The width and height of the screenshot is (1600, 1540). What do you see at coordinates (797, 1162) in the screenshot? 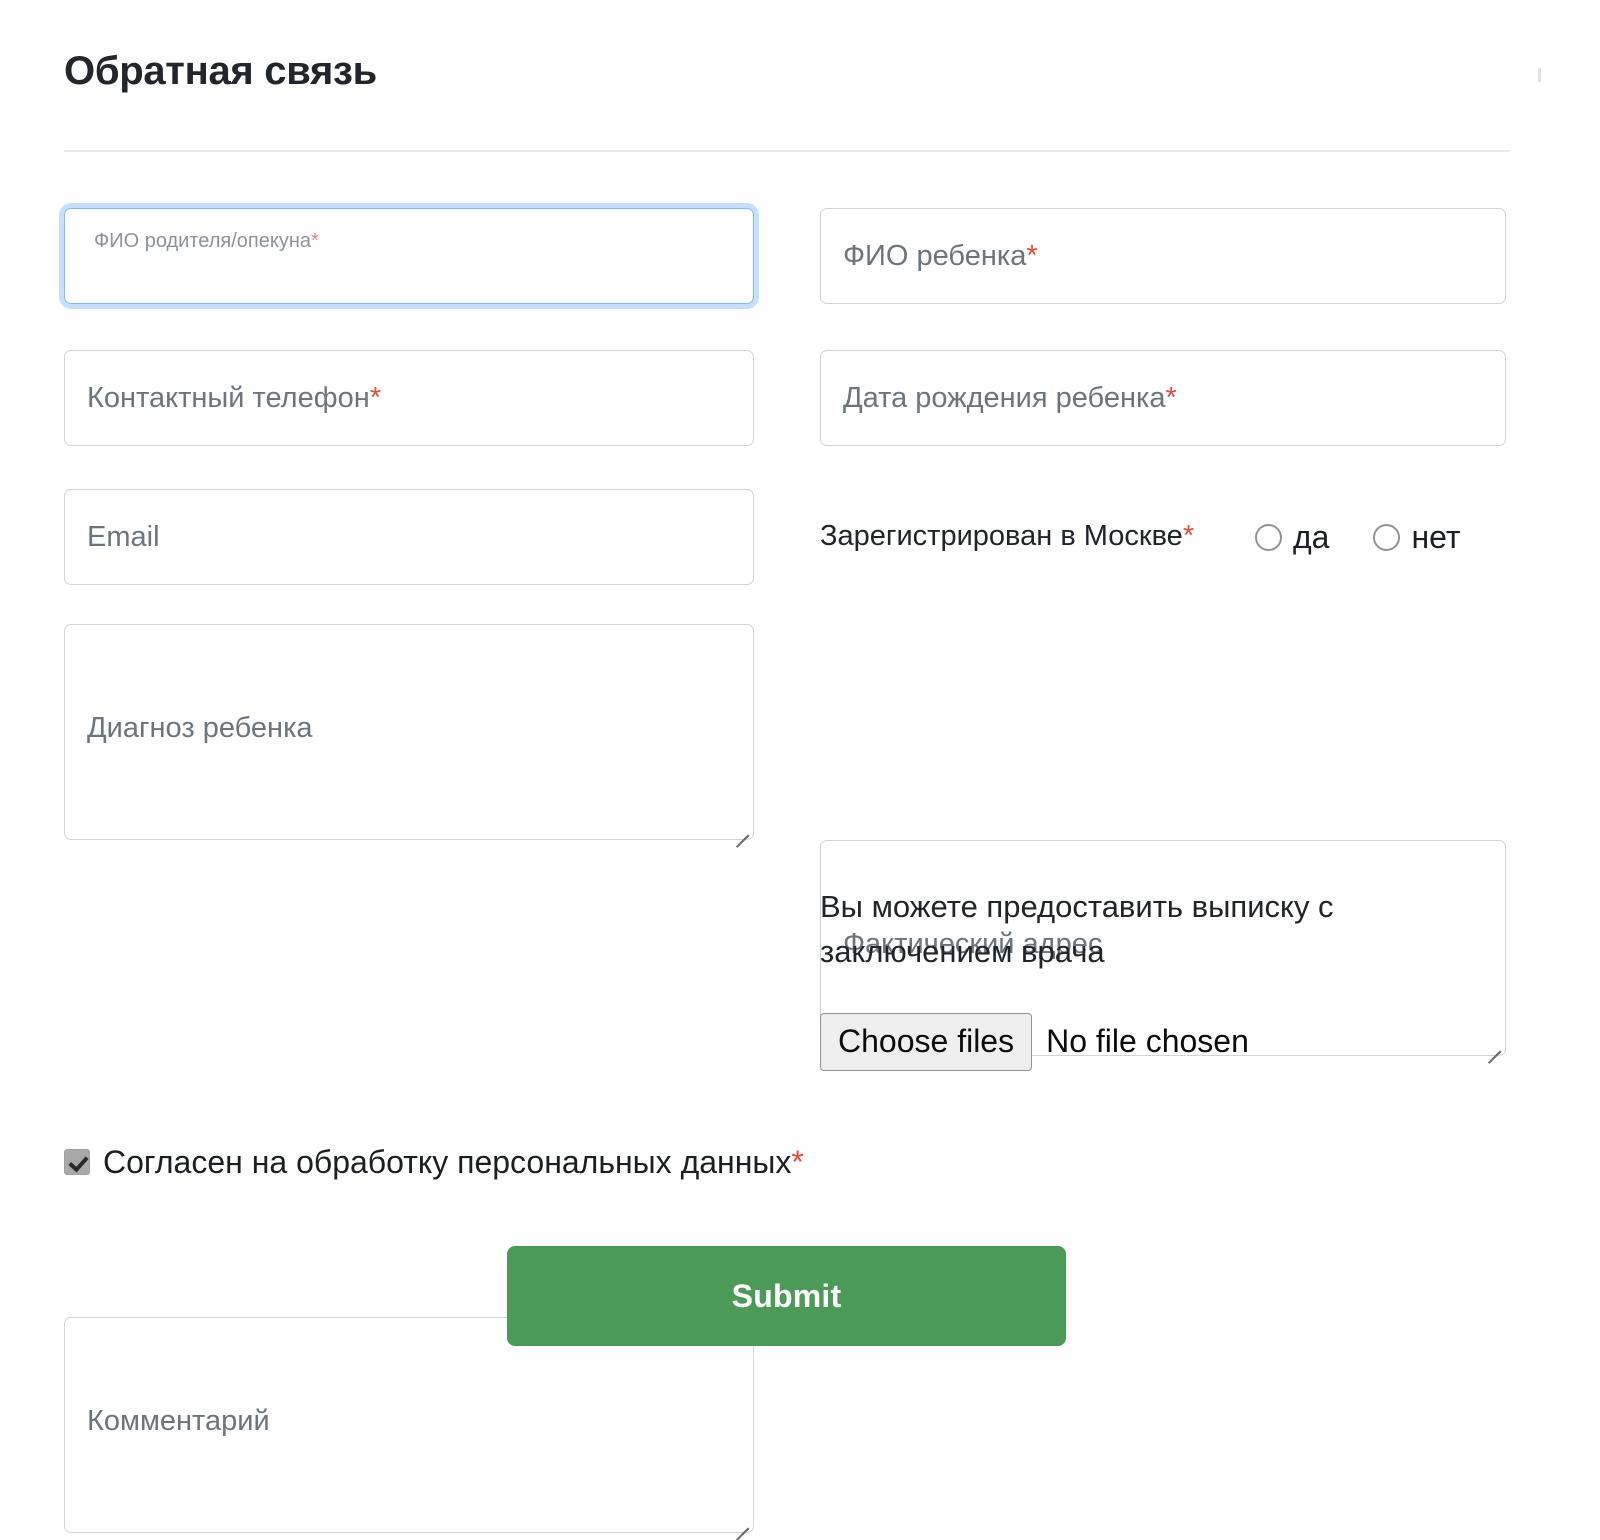
I see `consent-required-asterisk: *` at bounding box center [797, 1162].